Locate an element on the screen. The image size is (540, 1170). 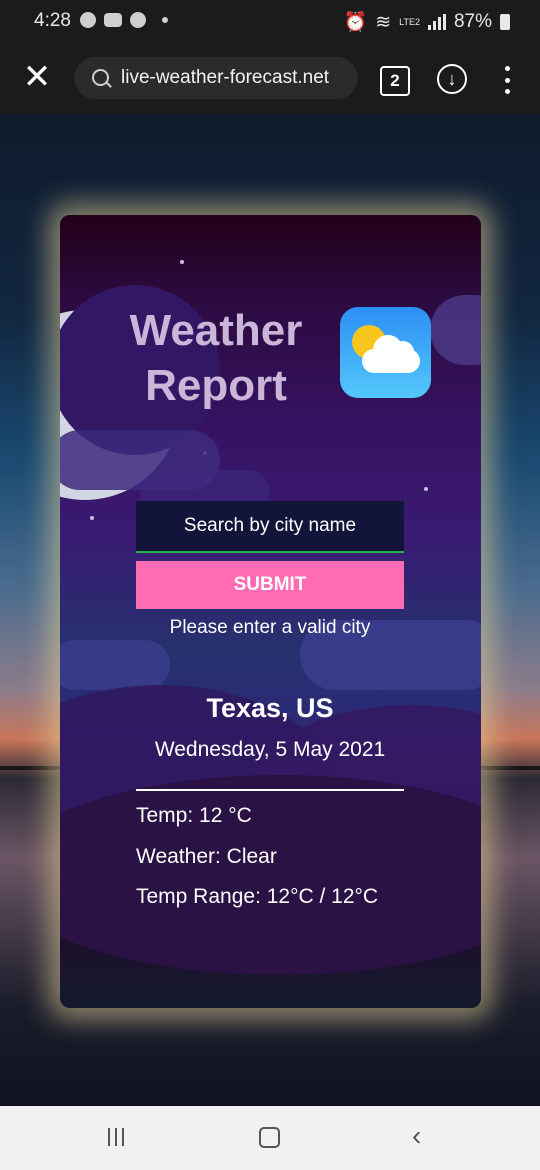
location-heading: Texas, US is located at coordinates (270, 708).